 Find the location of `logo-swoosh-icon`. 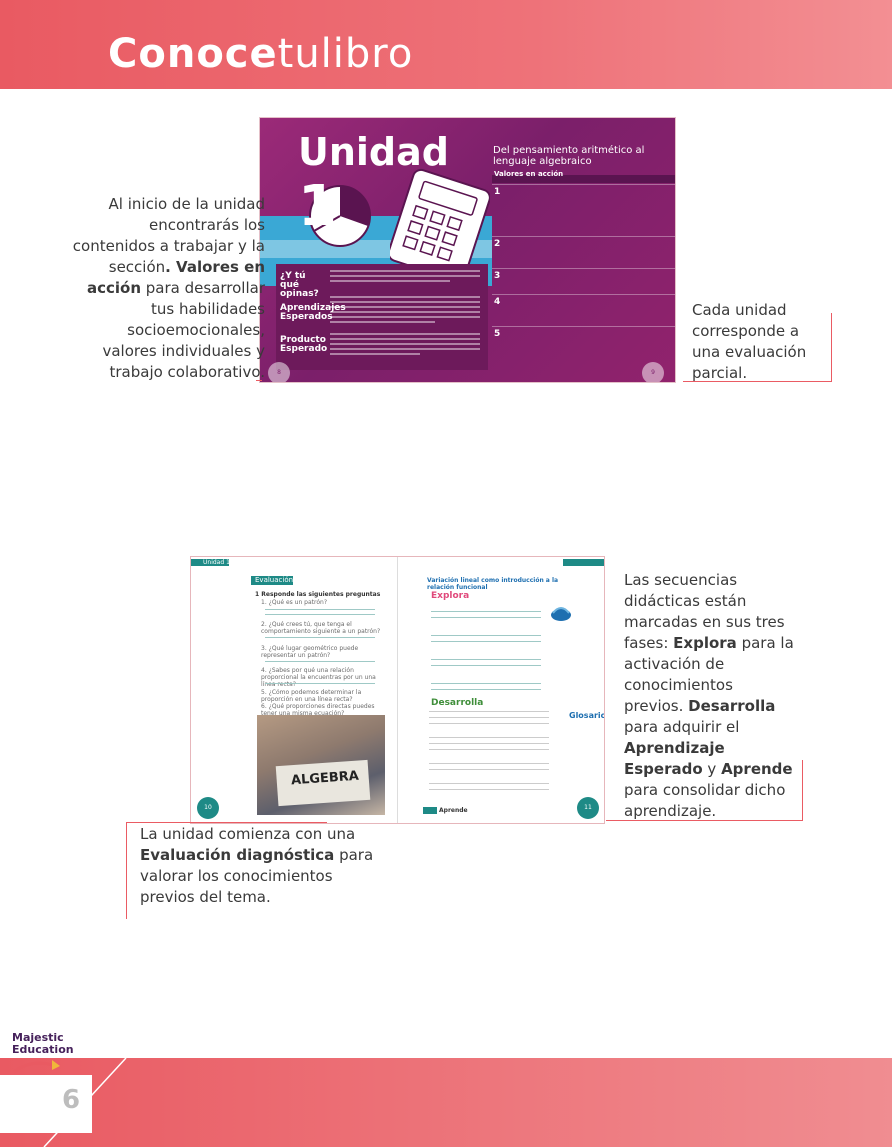

logo-swoosh-icon is located at coordinates (36, 1067).